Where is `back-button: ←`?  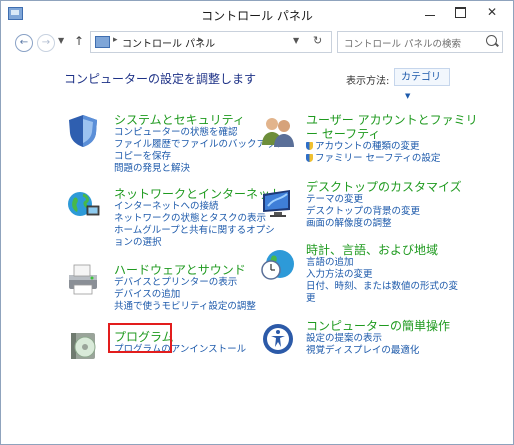 back-button: ← is located at coordinates (24, 43).